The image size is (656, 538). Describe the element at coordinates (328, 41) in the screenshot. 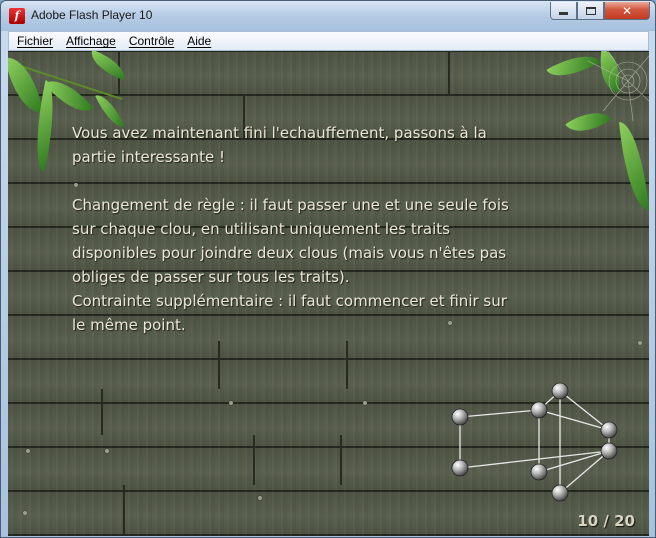

I see `menu-bar: Fichier Affichage Contrôle Aide` at that location.